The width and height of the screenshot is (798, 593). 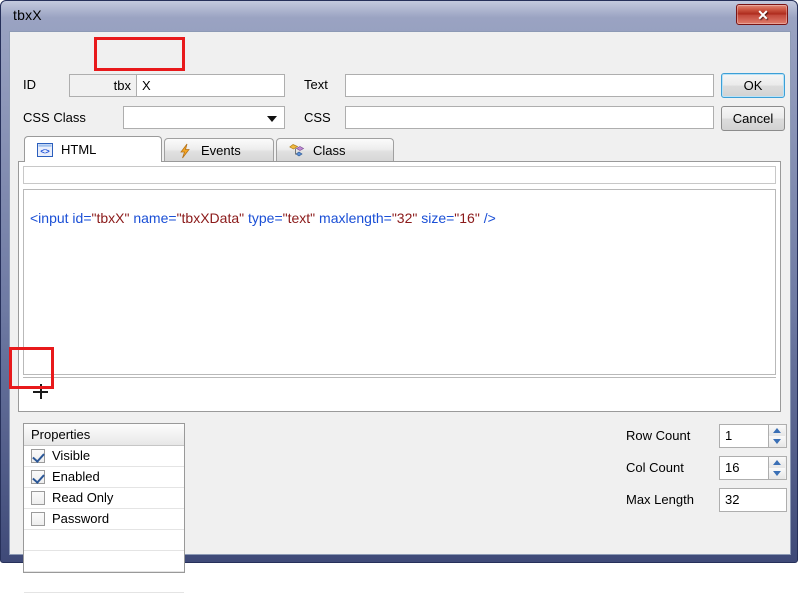 I want to click on code-token: "tbxXData", so click(x=210, y=218).